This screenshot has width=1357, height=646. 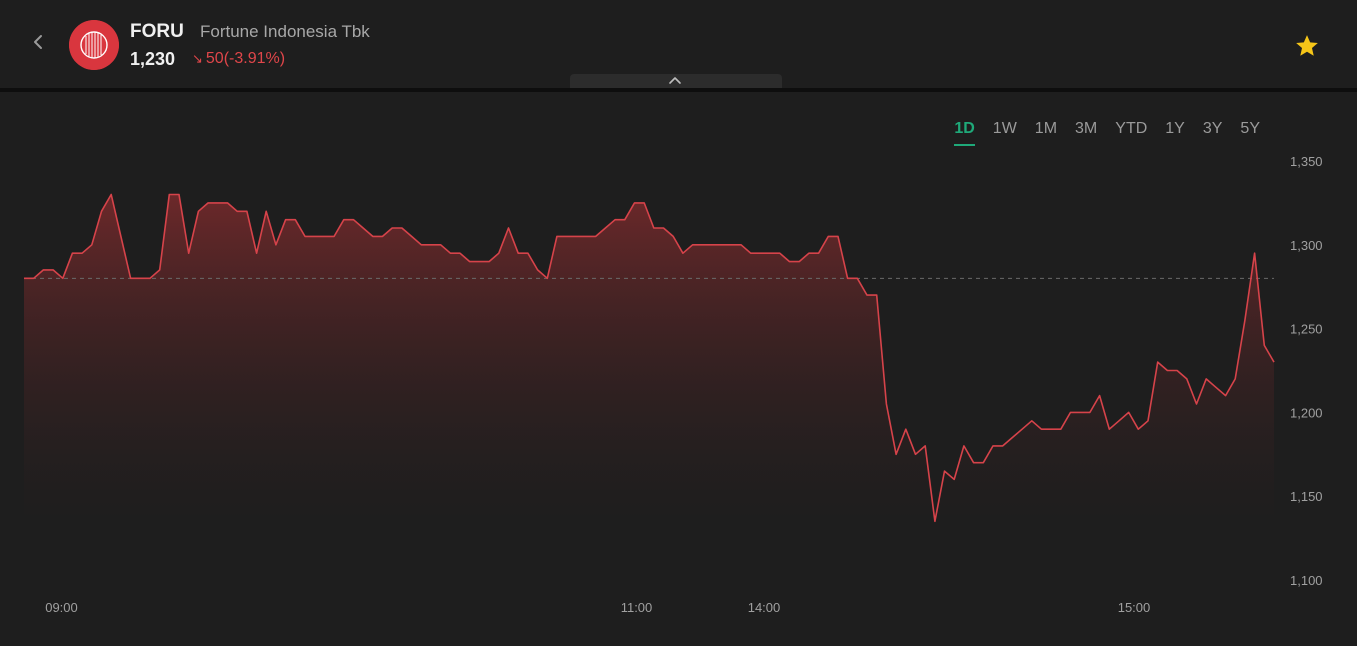 I want to click on x-tick-label: 14:00, so click(x=764, y=607).